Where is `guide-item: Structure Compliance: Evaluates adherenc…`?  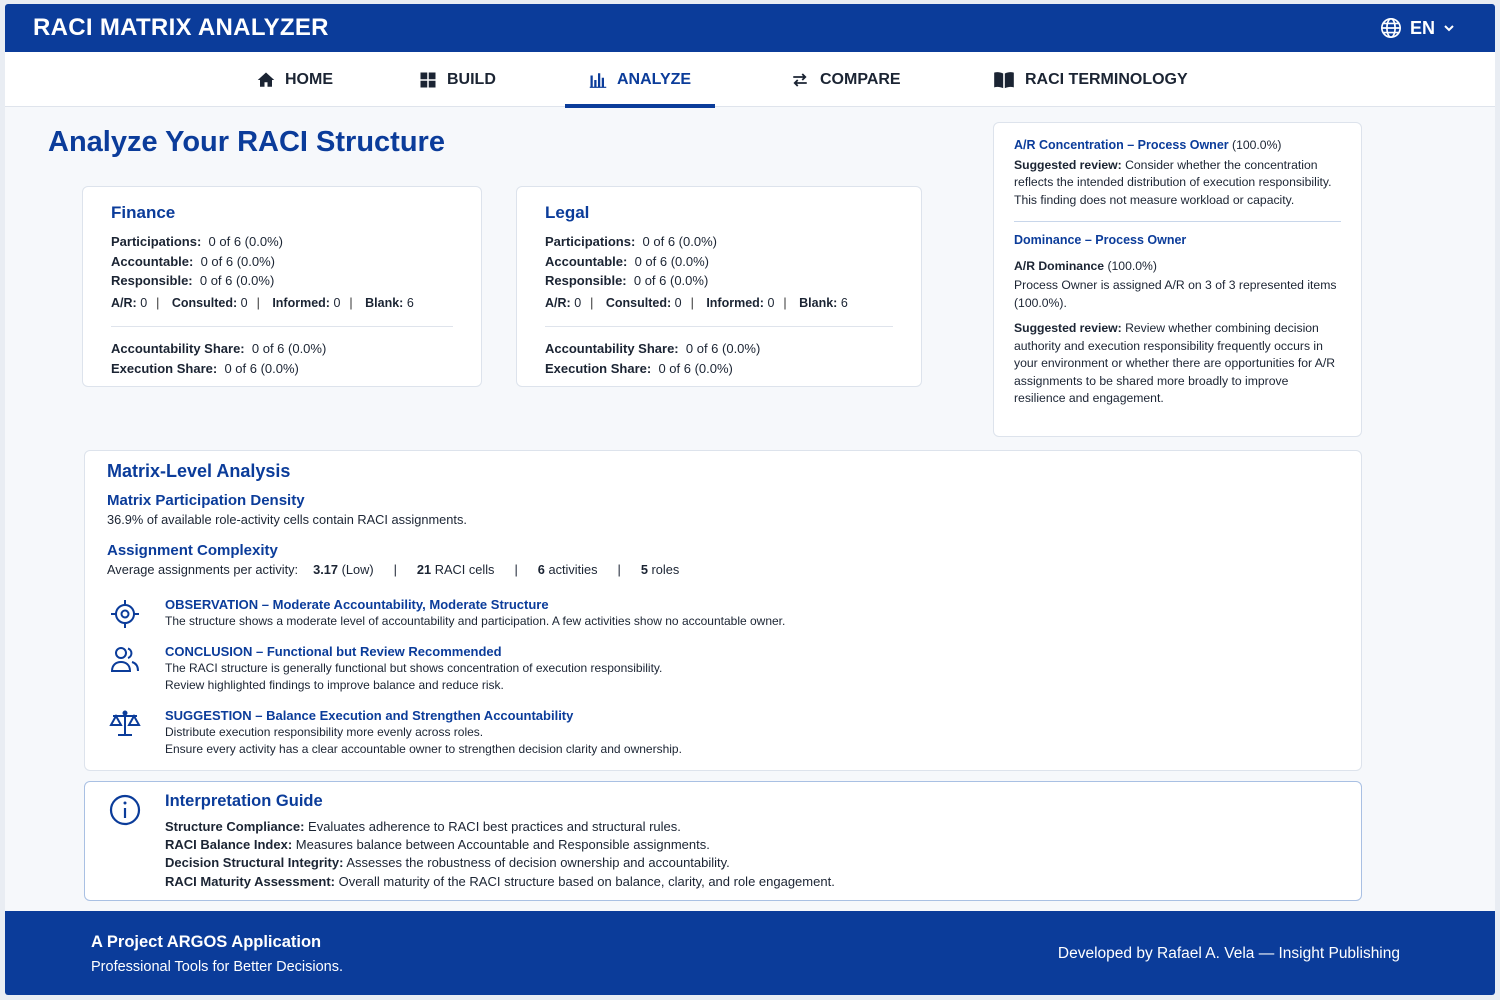
guide-item: Structure Compliance: Evaluates adherenc… is located at coordinates (423, 826).